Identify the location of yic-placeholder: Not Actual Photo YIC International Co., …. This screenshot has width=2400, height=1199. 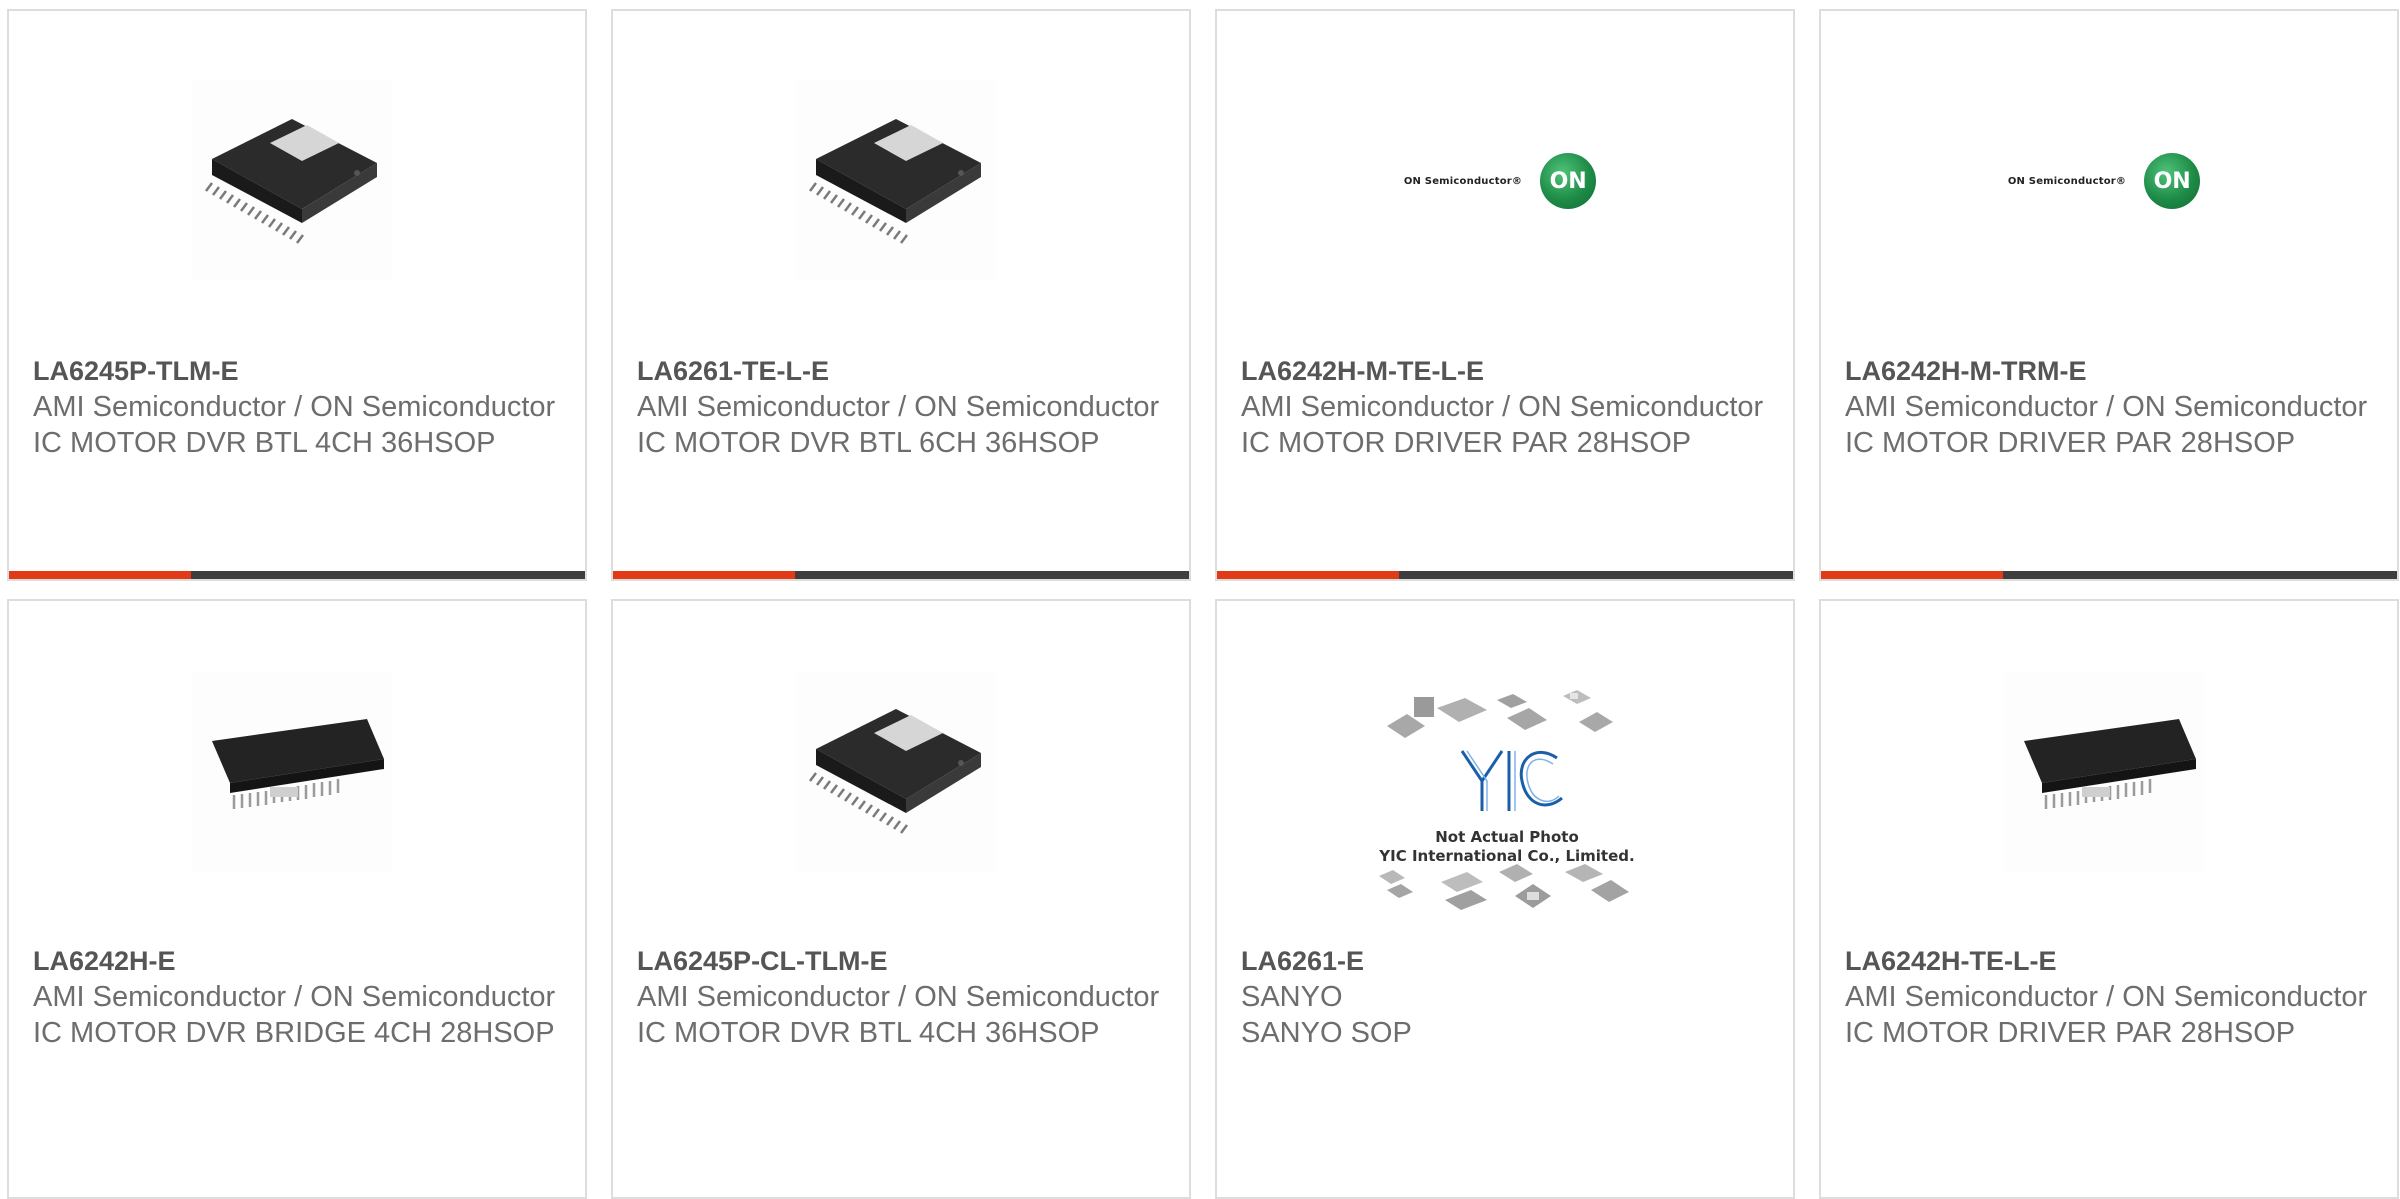
(1507, 811).